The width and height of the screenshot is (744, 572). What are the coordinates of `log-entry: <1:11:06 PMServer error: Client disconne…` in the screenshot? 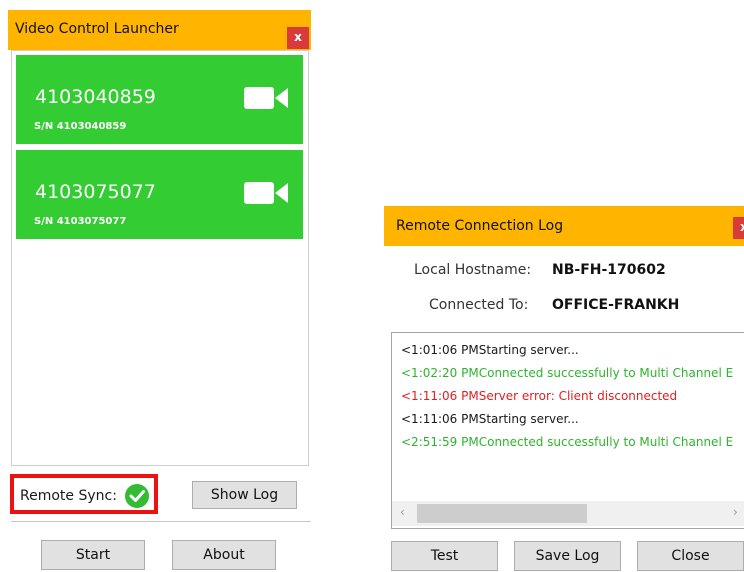 It's located at (539, 396).